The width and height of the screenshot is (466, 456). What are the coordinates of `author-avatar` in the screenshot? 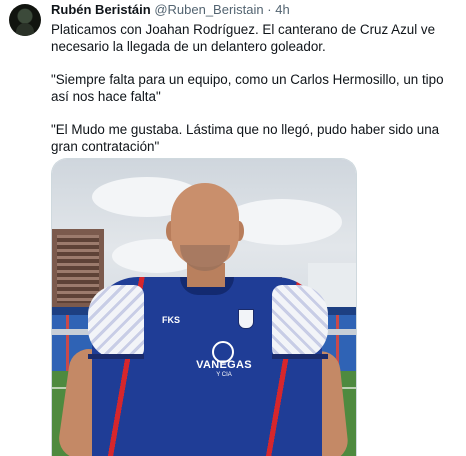 It's located at (25, 20).